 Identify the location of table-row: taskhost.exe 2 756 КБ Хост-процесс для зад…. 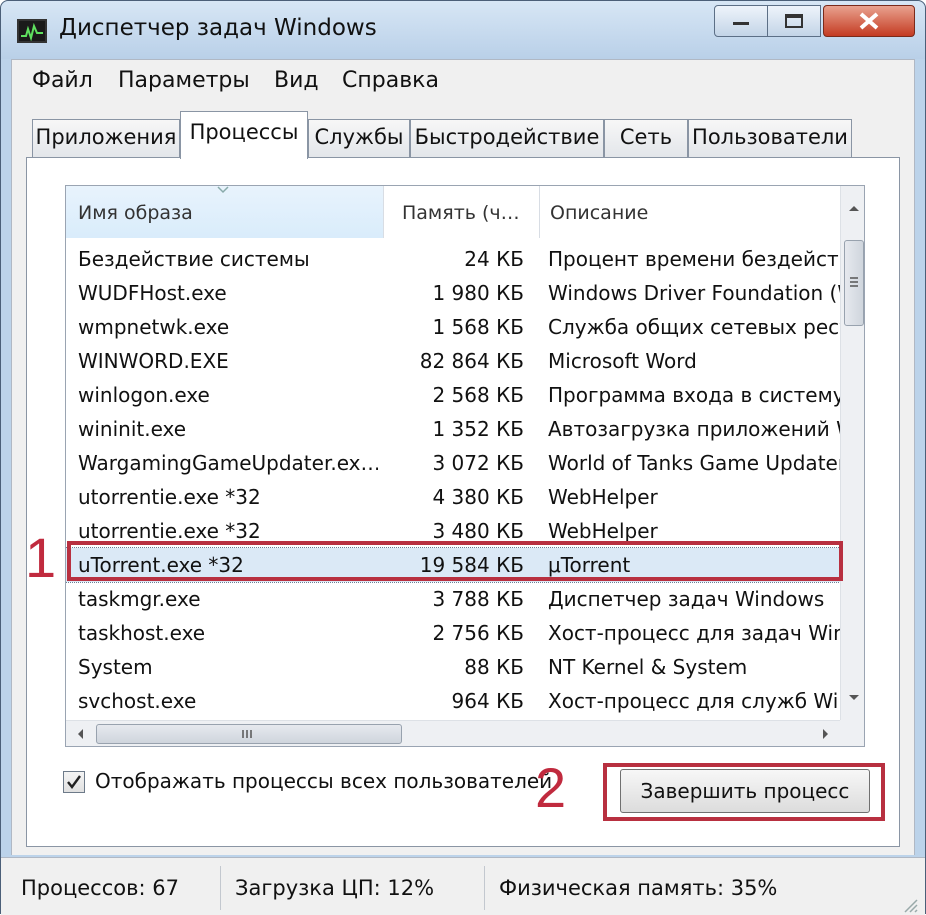
(453, 633).